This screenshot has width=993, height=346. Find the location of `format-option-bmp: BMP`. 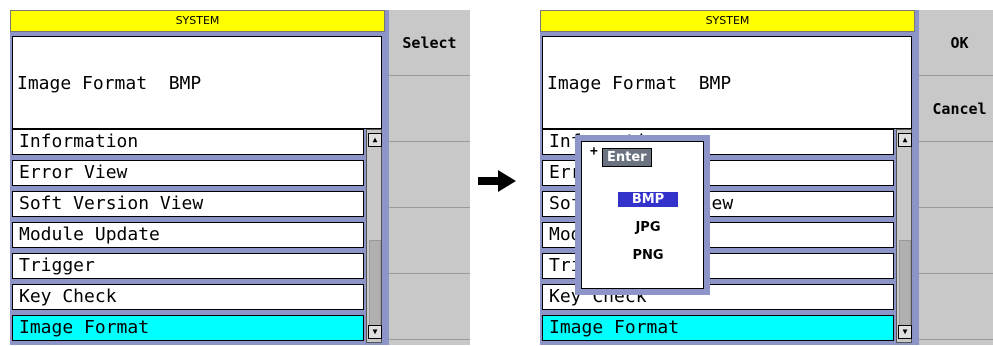

format-option-bmp: BMP is located at coordinates (648, 199).